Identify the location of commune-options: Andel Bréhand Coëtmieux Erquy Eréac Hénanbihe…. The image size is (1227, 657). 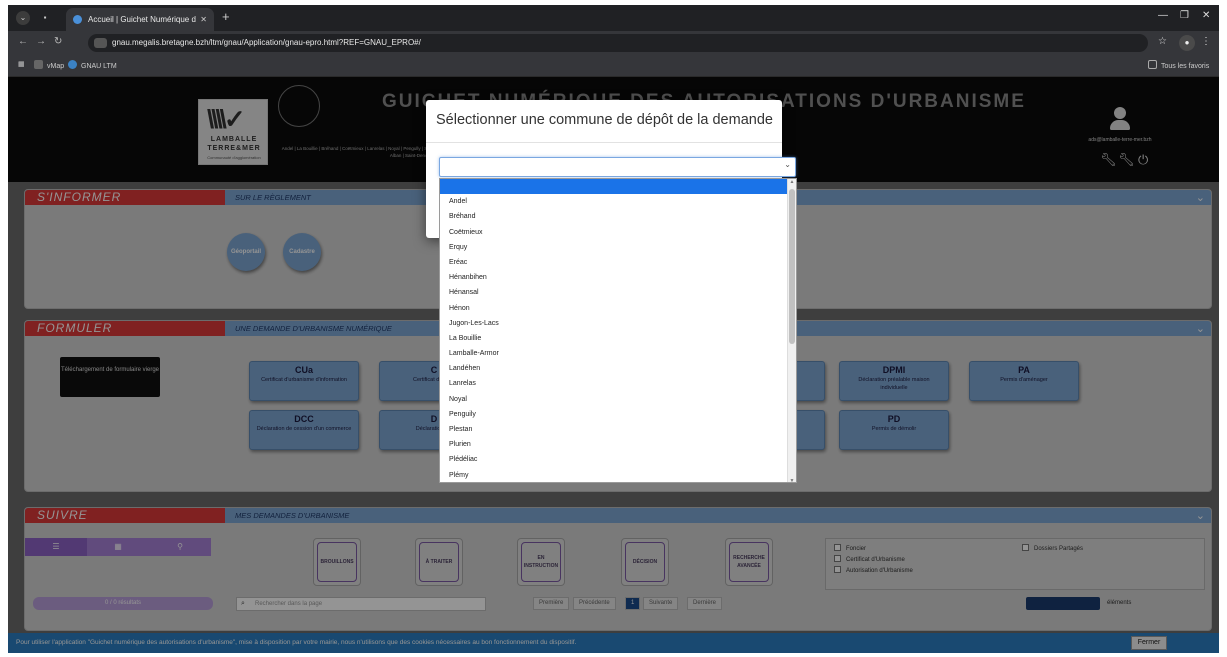
(614, 330).